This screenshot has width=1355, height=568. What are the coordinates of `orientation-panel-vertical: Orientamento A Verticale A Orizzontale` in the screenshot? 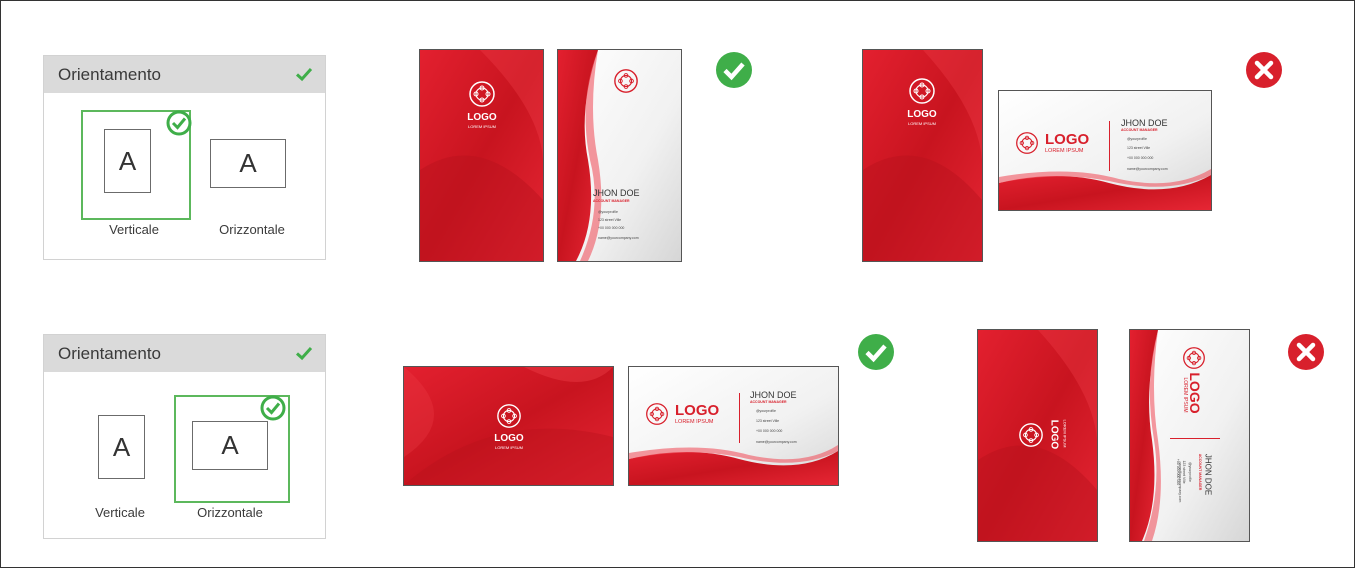 It's located at (184, 157).